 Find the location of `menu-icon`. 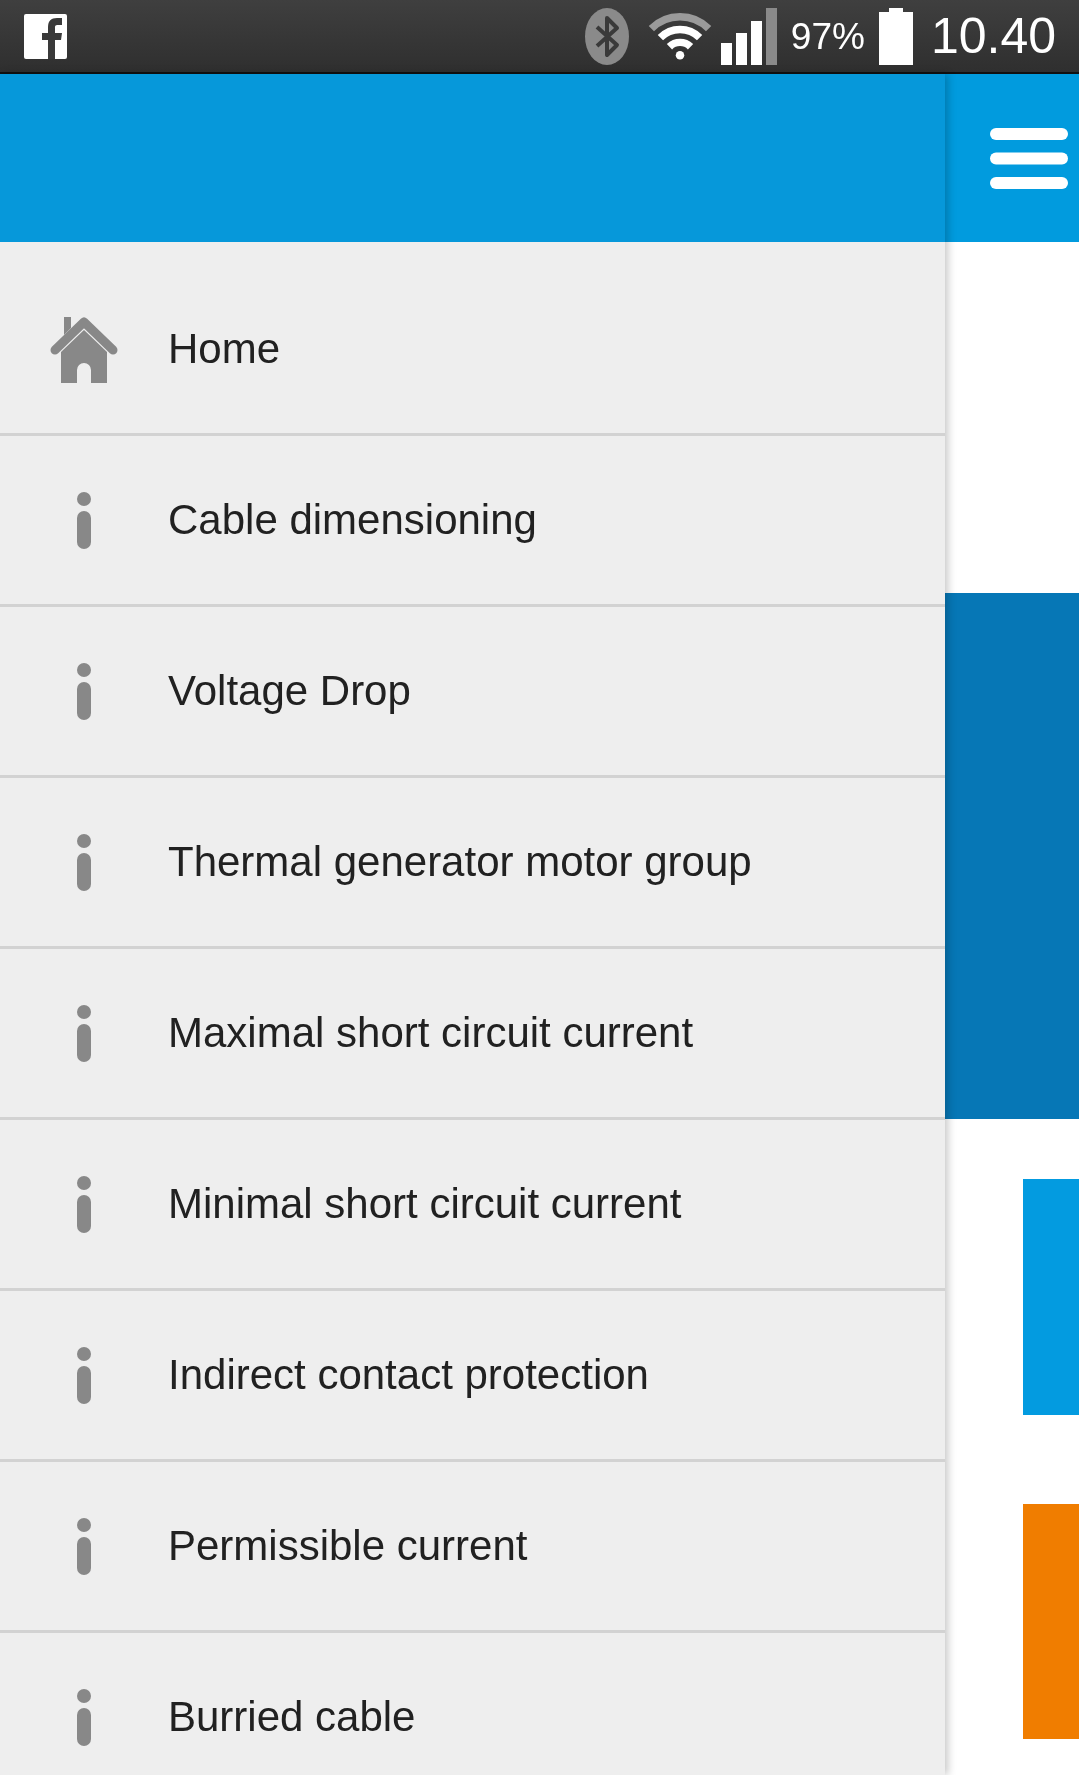

menu-icon is located at coordinates (1029, 158).